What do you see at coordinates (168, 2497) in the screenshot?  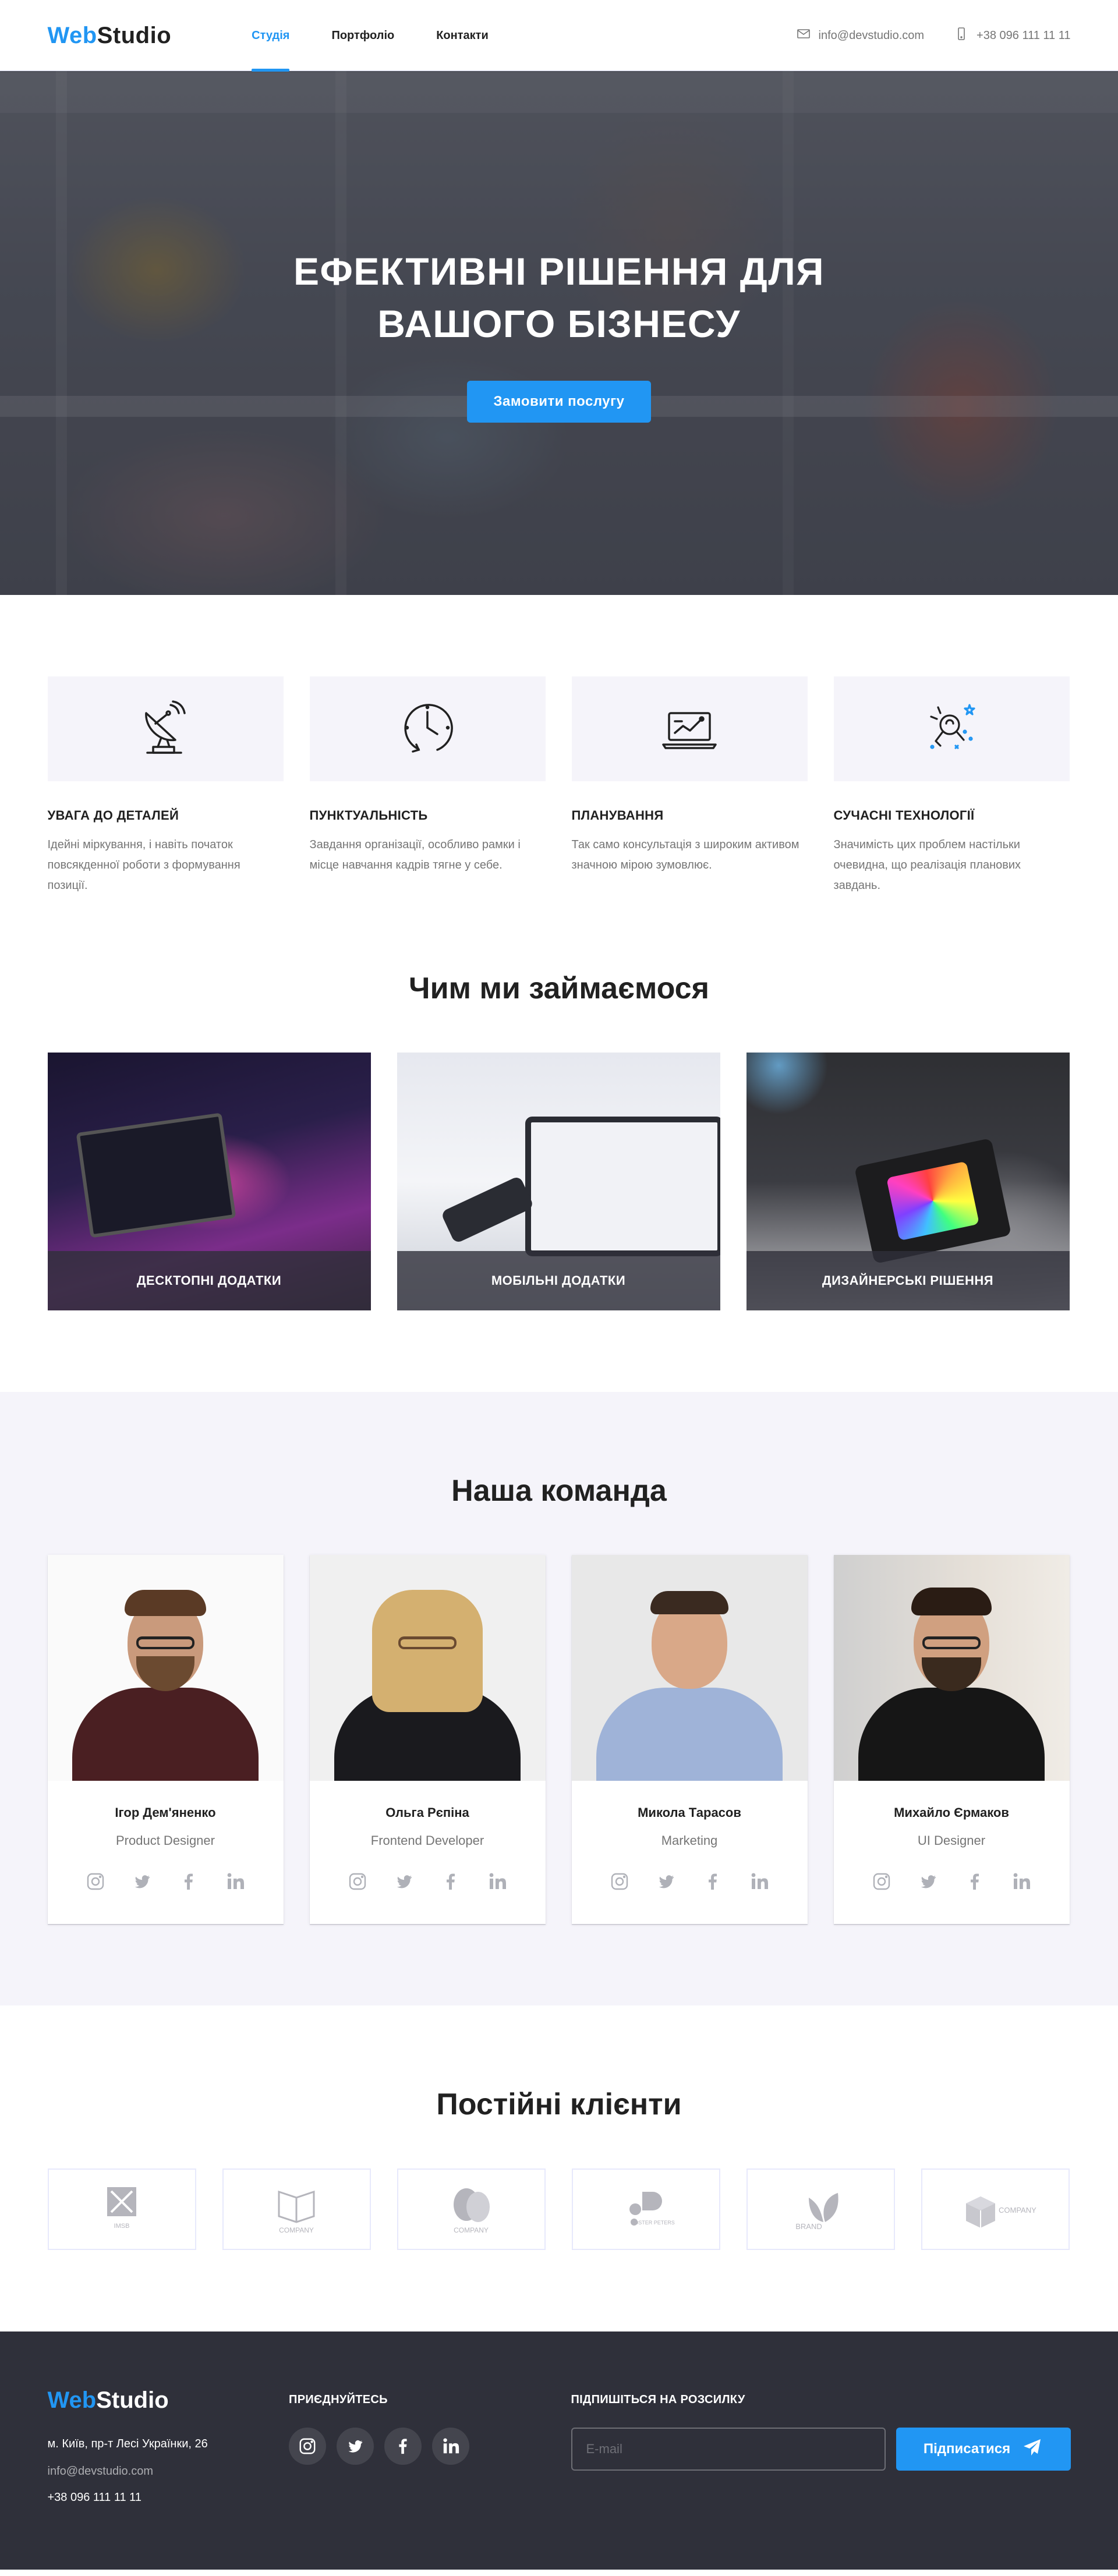 I see `footer-phone: +38 096 111 11 11` at bounding box center [168, 2497].